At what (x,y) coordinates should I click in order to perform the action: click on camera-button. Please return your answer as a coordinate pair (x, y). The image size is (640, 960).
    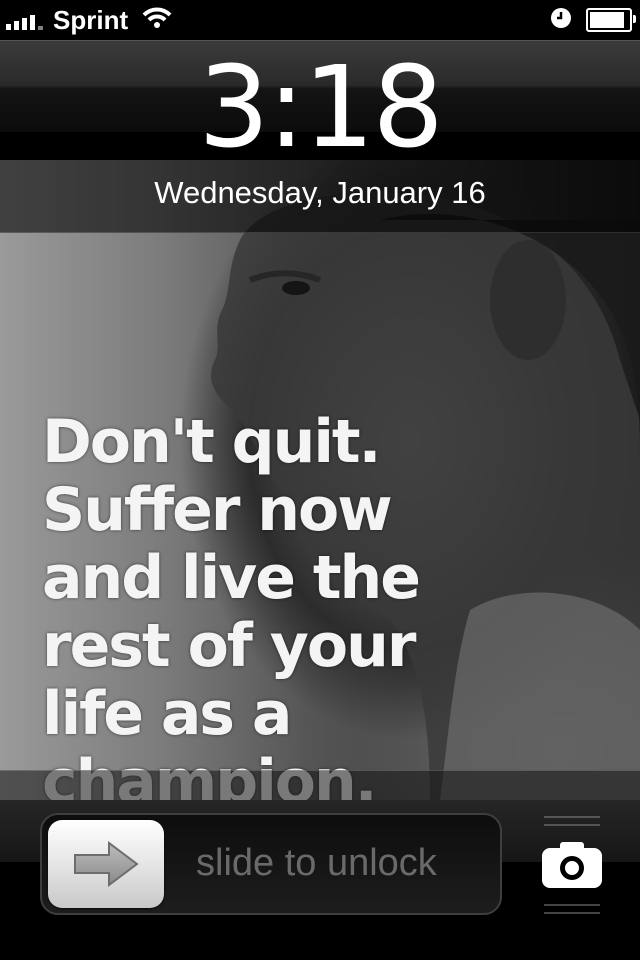
    Looking at the image, I should click on (572, 864).